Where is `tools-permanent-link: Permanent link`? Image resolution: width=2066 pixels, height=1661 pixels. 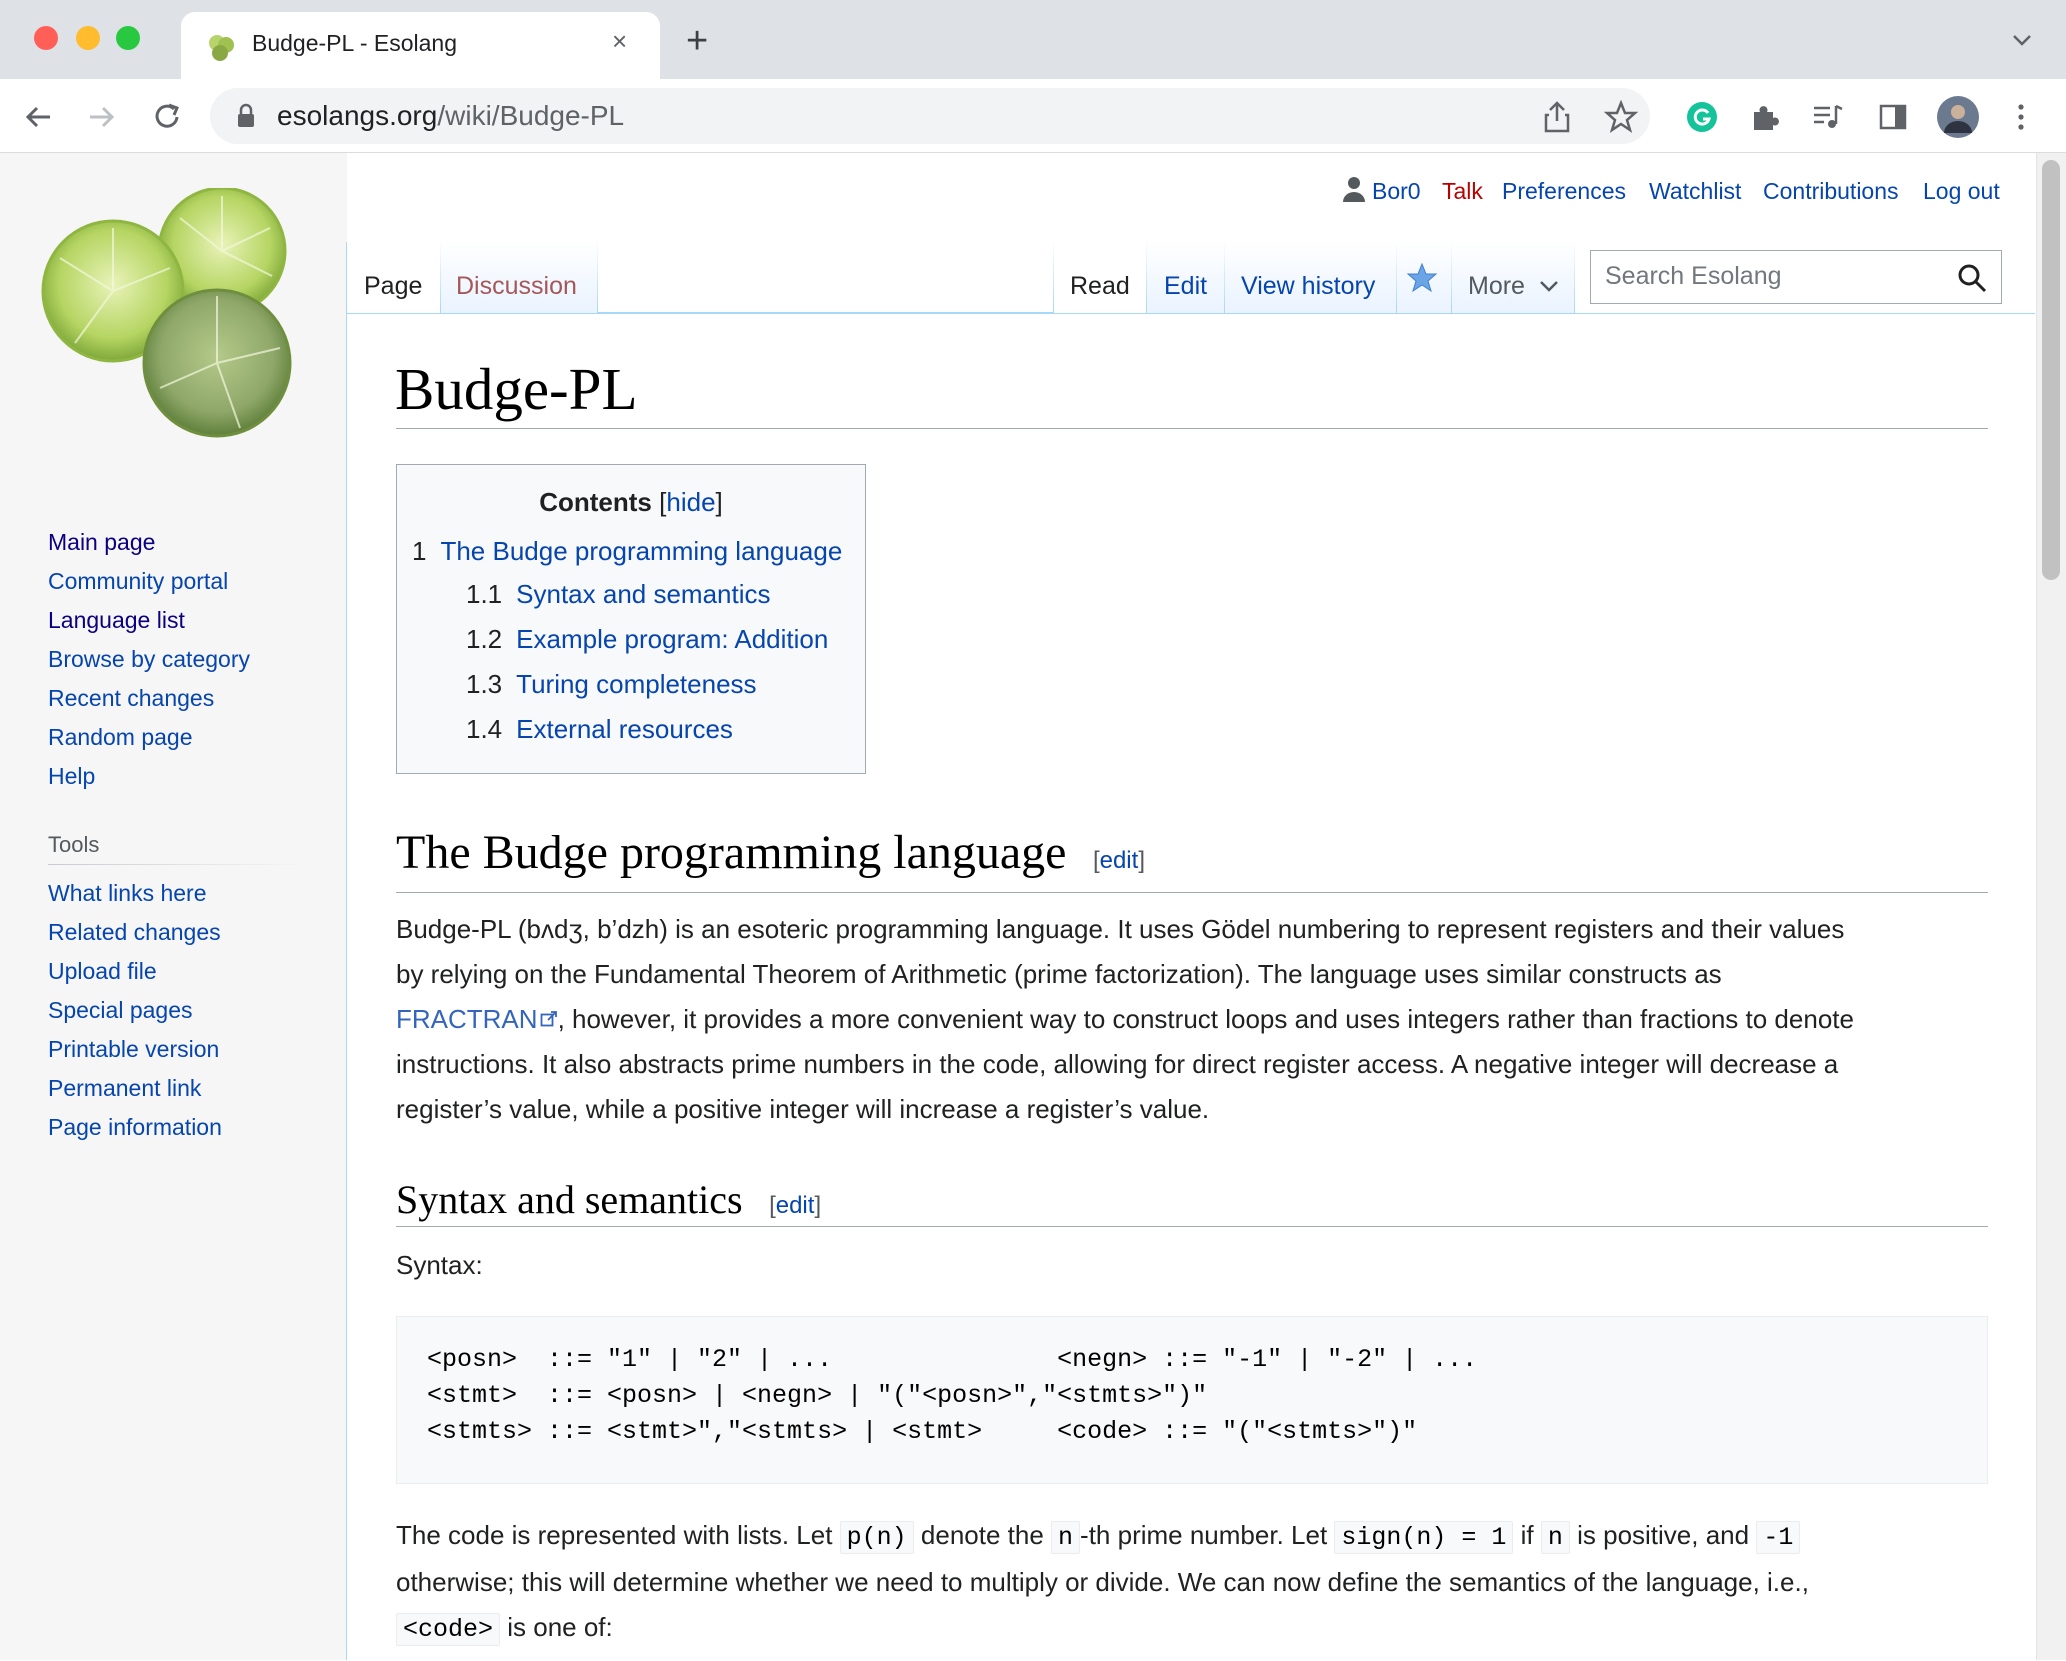 tools-permanent-link: Permanent link is located at coordinates (124, 1088).